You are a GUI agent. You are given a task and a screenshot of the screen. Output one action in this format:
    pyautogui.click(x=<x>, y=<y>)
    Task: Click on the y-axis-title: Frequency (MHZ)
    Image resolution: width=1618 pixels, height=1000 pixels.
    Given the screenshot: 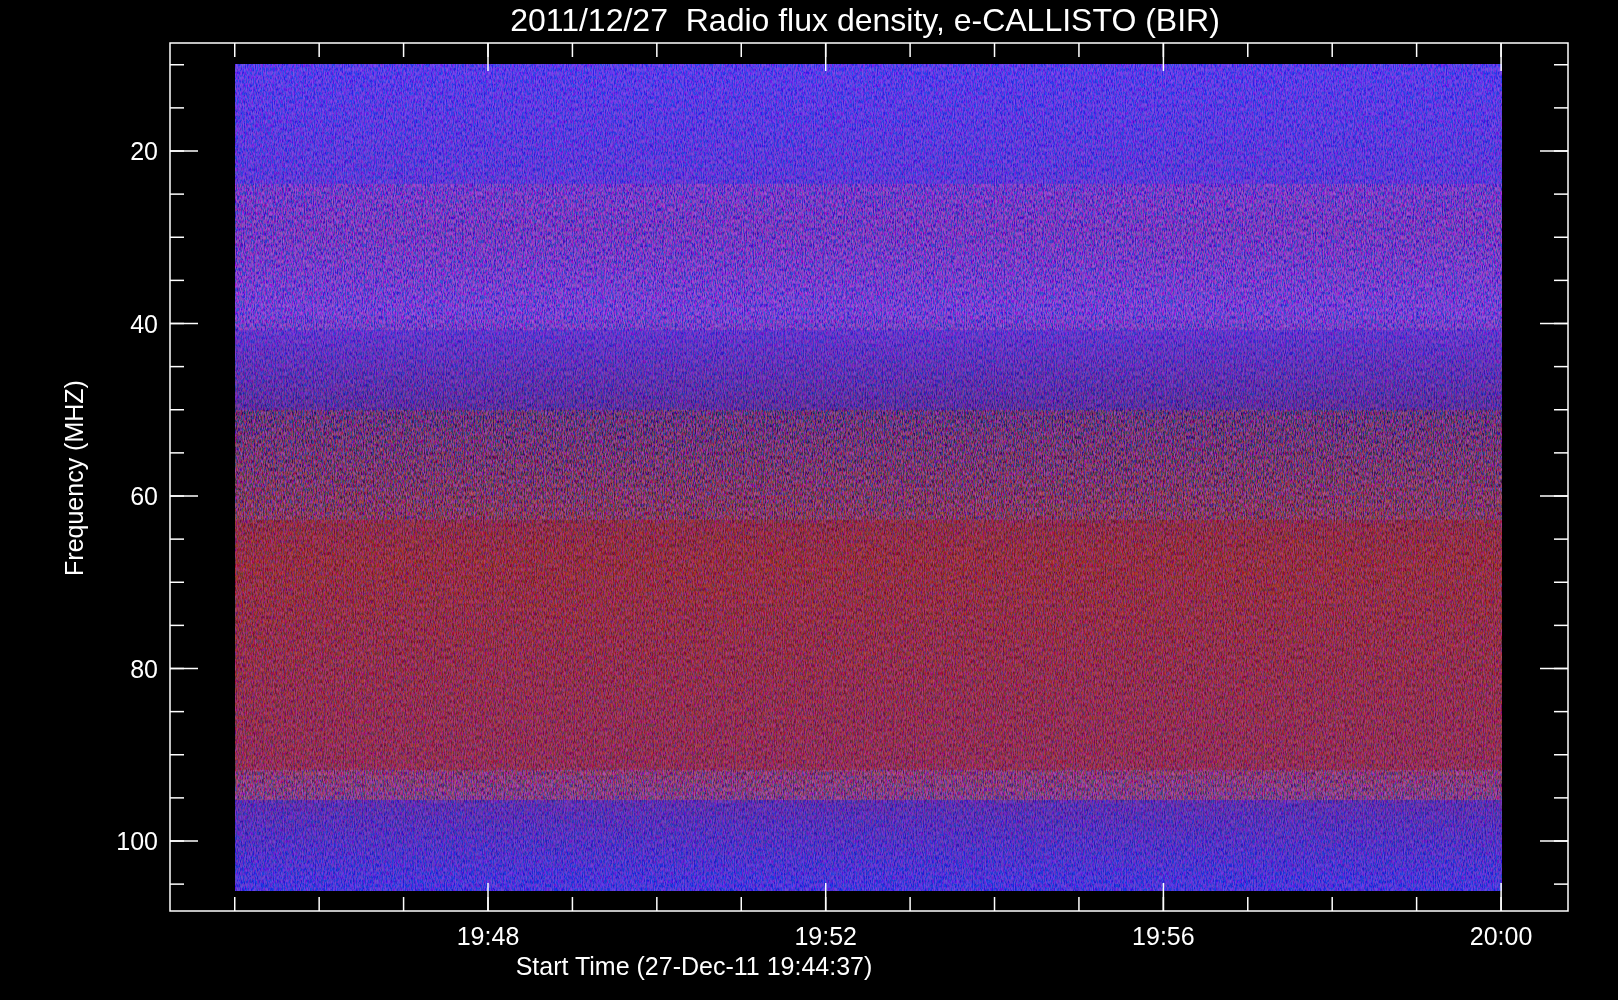 What is the action you would take?
    pyautogui.click(x=74, y=478)
    